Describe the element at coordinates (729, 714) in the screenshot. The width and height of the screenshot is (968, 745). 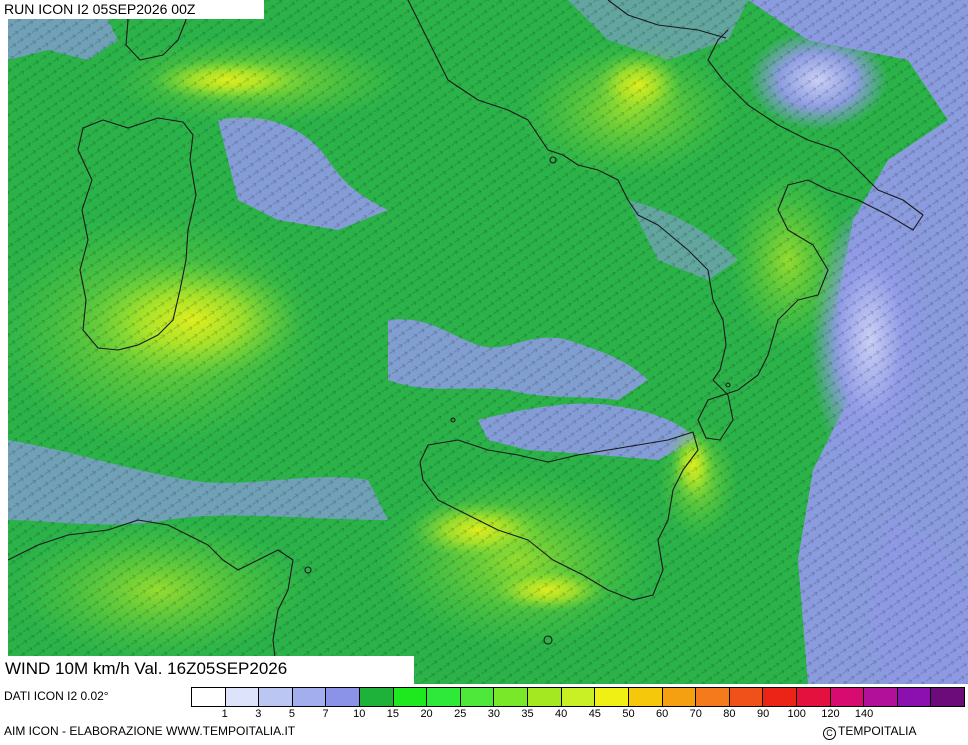
I see `scale-tick-label: 80` at that location.